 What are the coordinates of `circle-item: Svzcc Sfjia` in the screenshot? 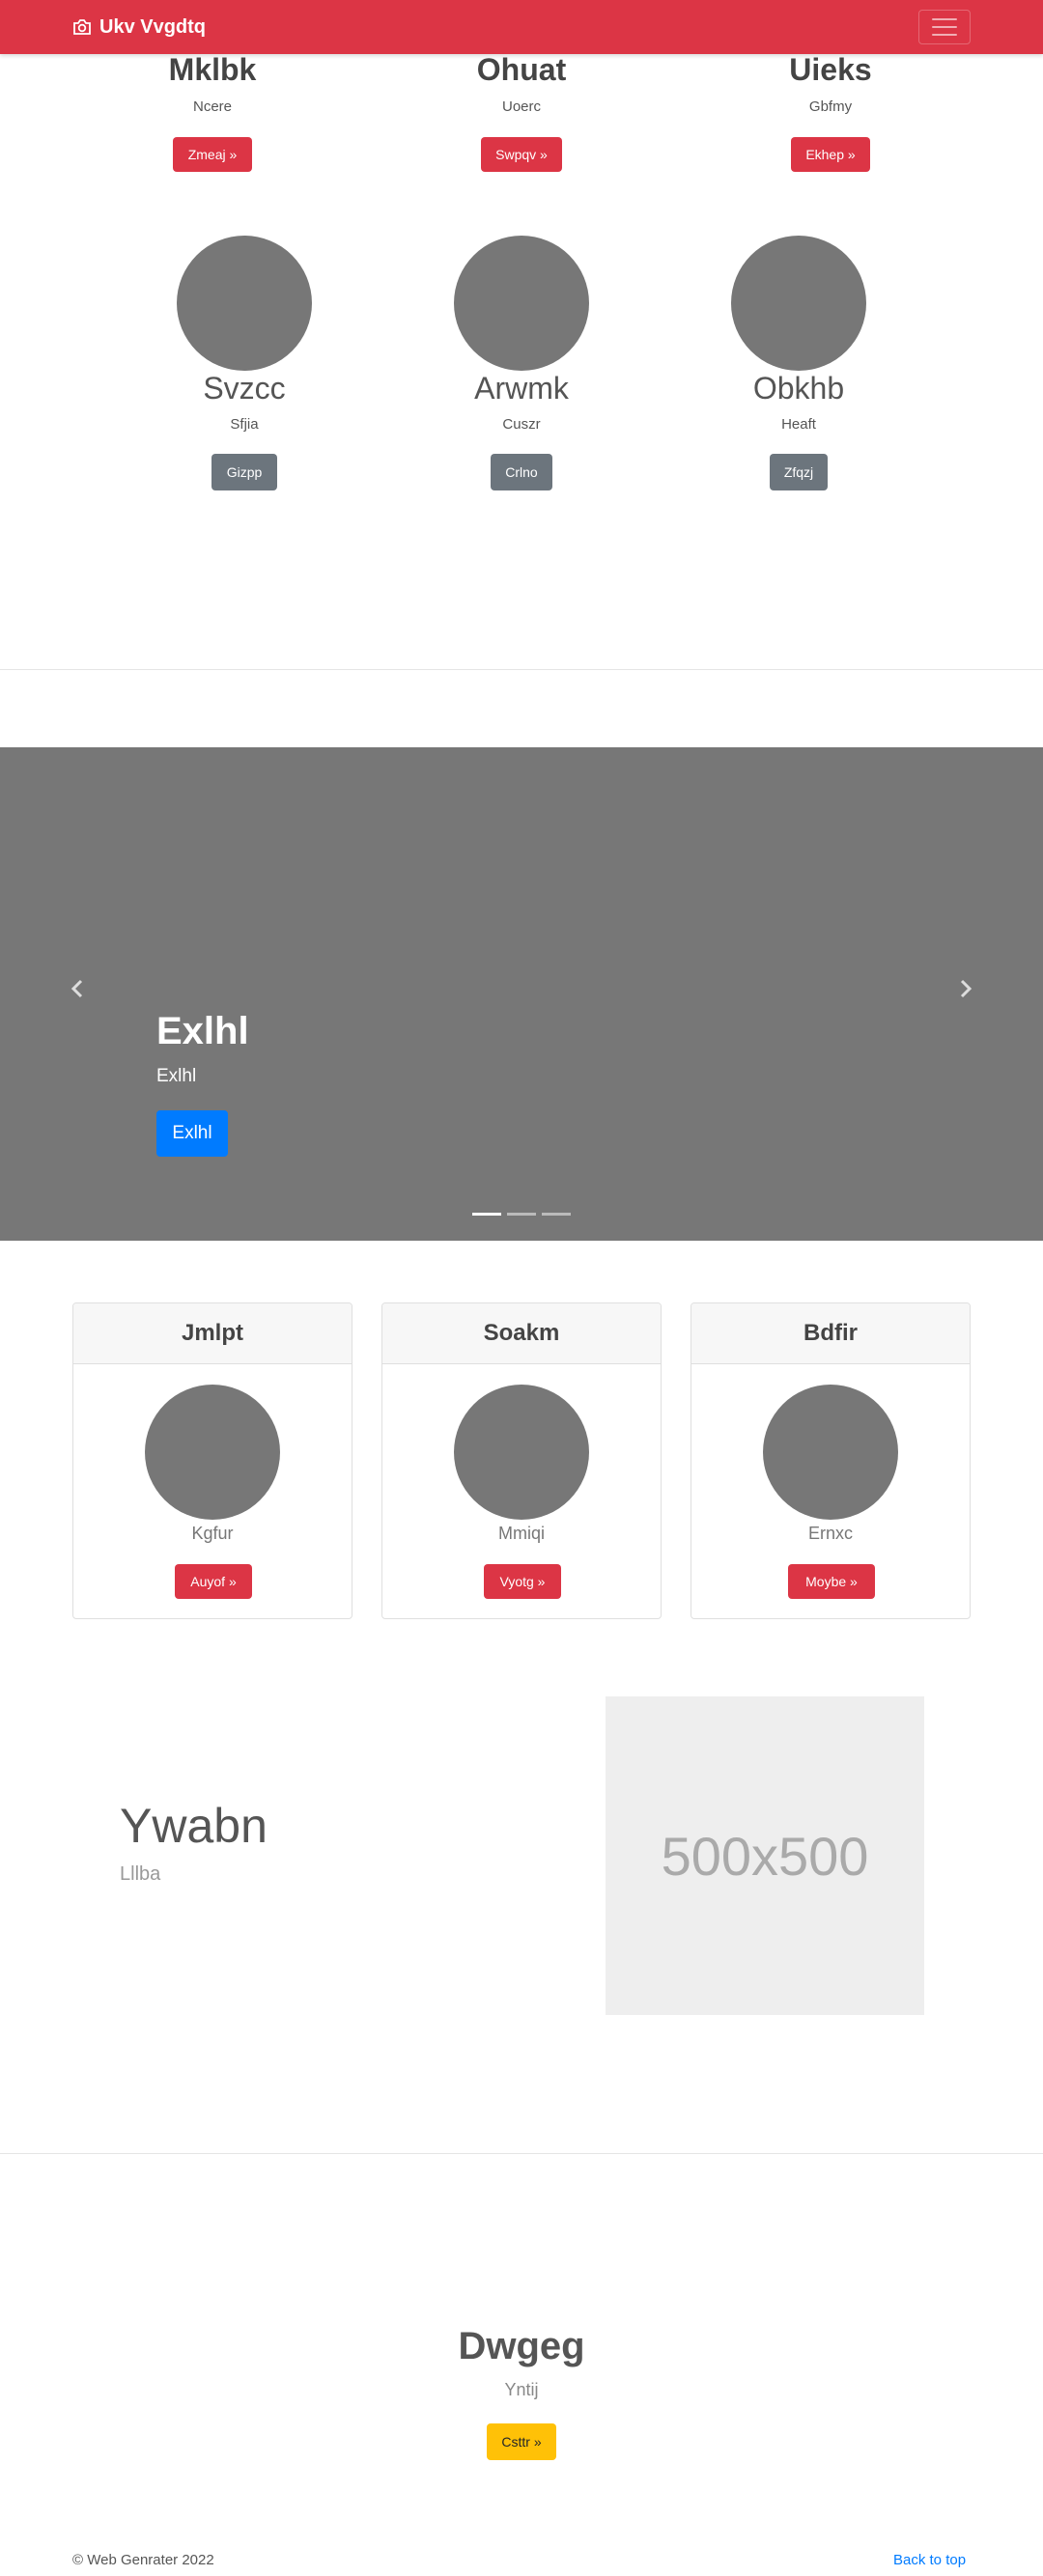 It's located at (244, 402).